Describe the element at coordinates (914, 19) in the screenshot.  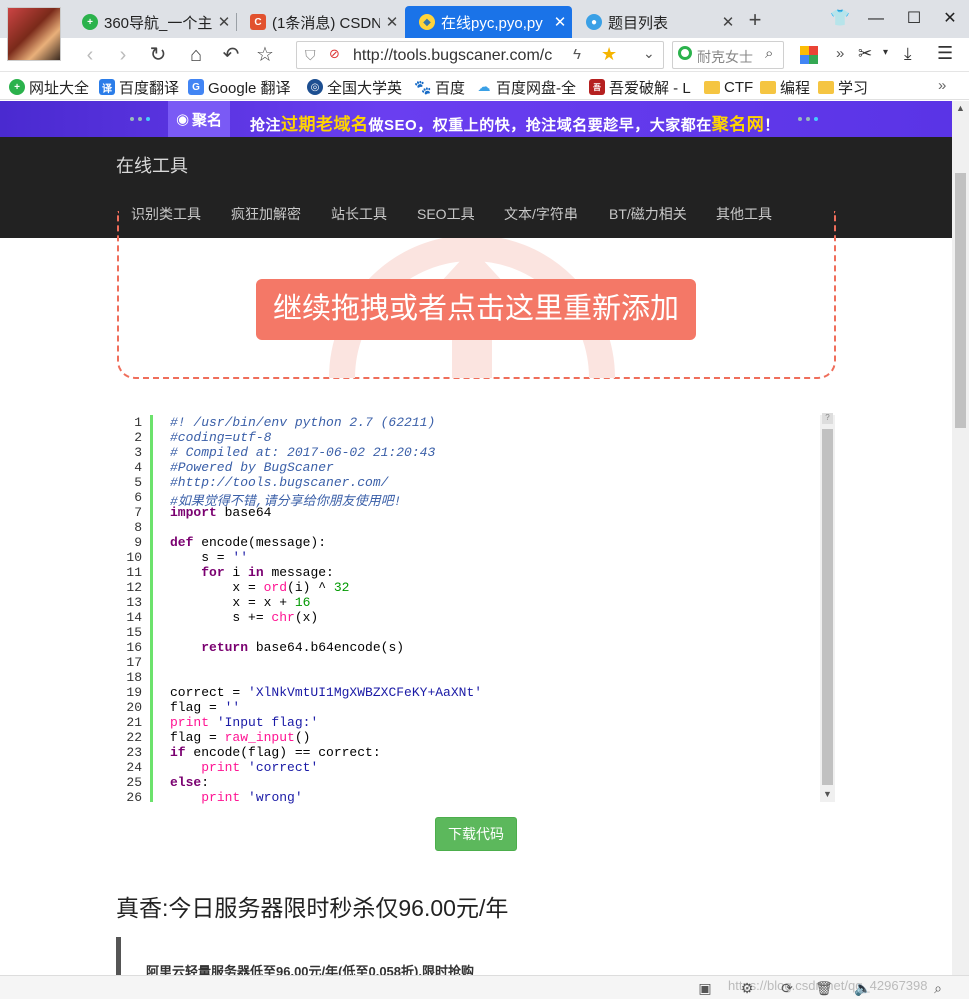
I see `maximize-button: ☐` at that location.